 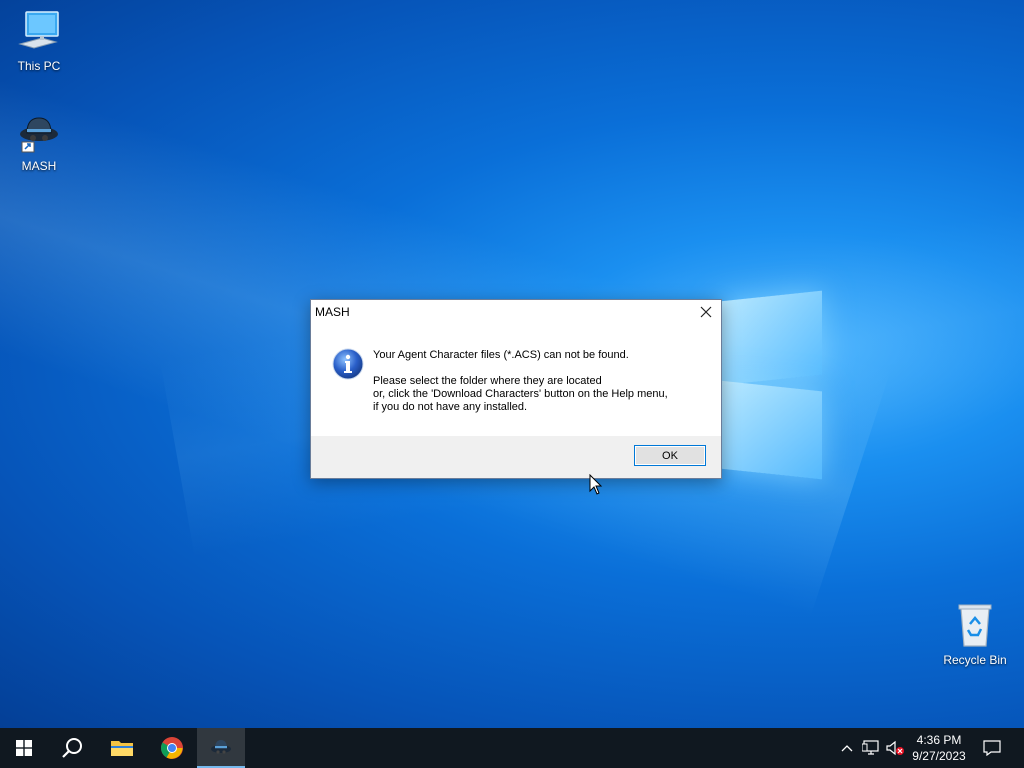 I want to click on taskbar-mash, so click(x=221, y=748).